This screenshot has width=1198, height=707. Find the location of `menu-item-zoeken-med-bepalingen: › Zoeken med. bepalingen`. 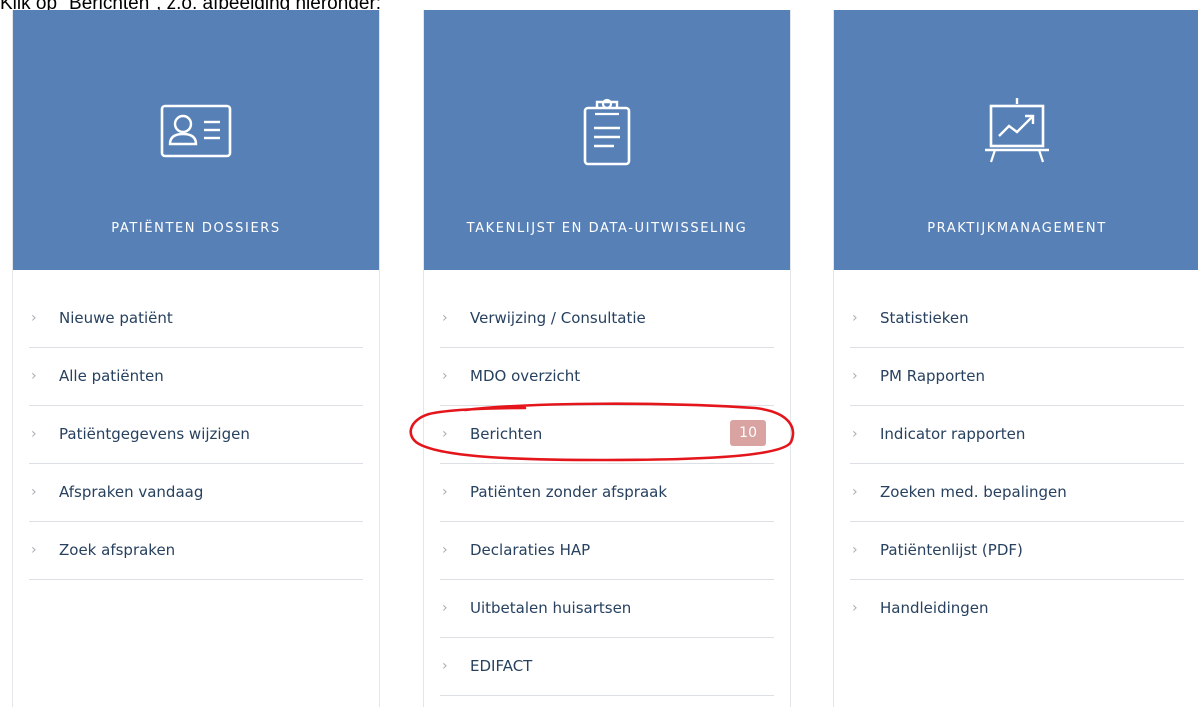

menu-item-zoeken-med-bepalingen: › Zoeken med. bepalingen is located at coordinates (1017, 493).